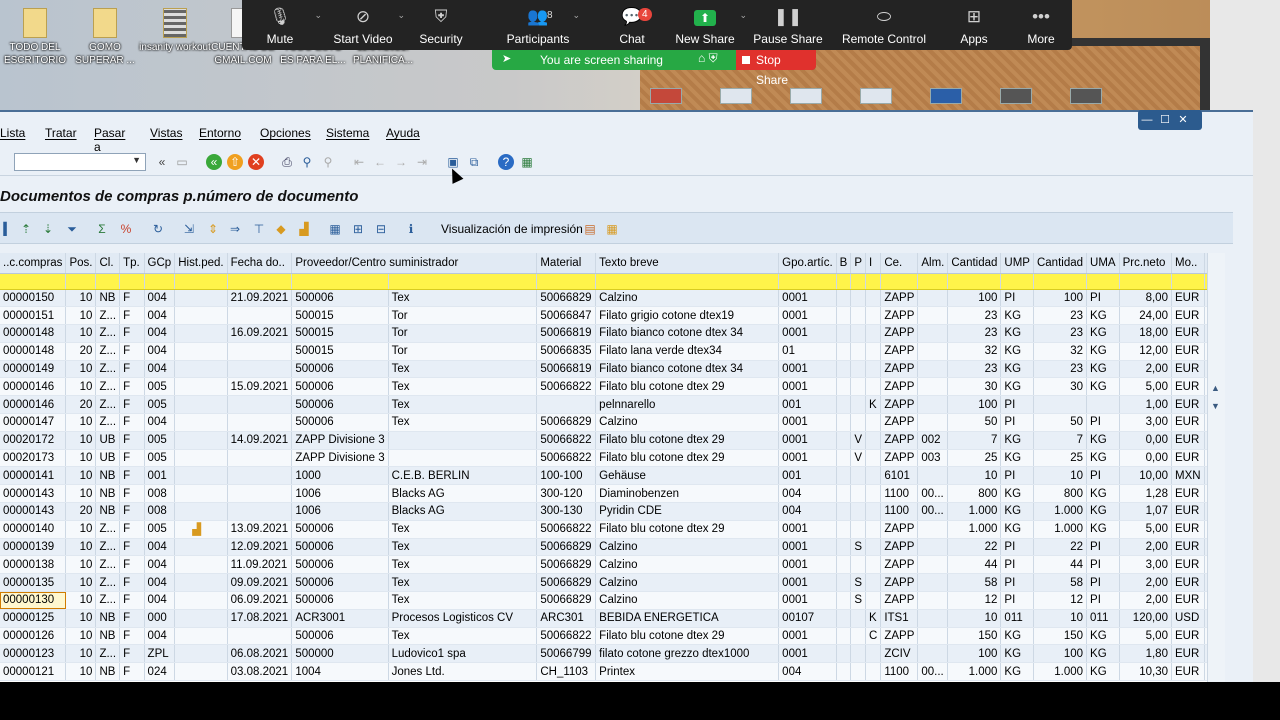 The image size is (1280, 720). Describe the element at coordinates (687, 263) in the screenshot. I see `column-header: Texto breve` at that location.